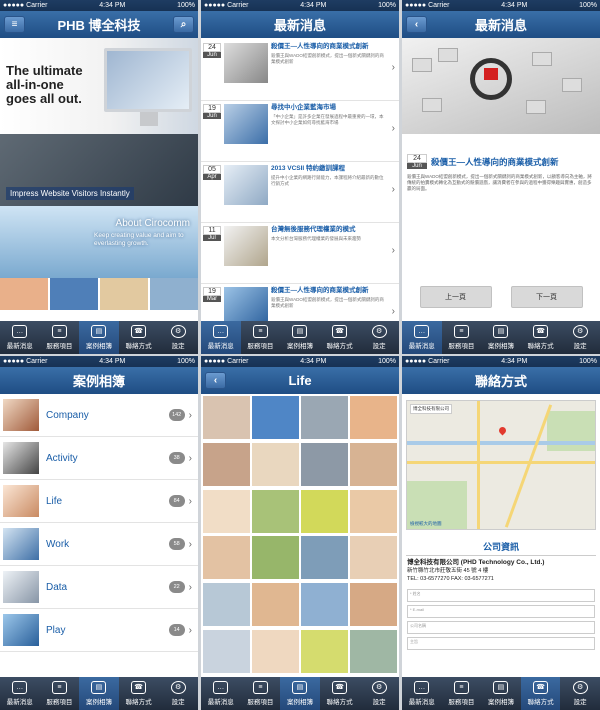 This screenshot has height=710, width=600. I want to click on tab-bar: … 最新消息 ≡ 服務項目 ▤ 案例相簿 ☎ 聯絡方式 ⚙ 設定, so click(300, 337).